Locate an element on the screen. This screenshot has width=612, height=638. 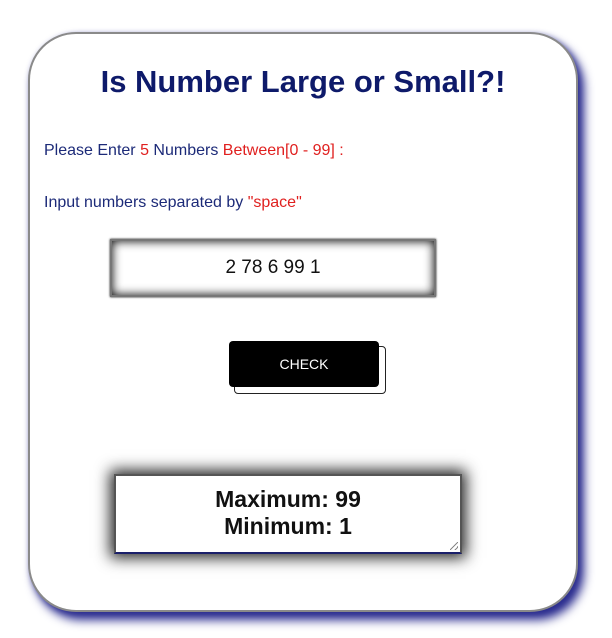
result-maximum: Maximum: 99 is located at coordinates (288, 499).